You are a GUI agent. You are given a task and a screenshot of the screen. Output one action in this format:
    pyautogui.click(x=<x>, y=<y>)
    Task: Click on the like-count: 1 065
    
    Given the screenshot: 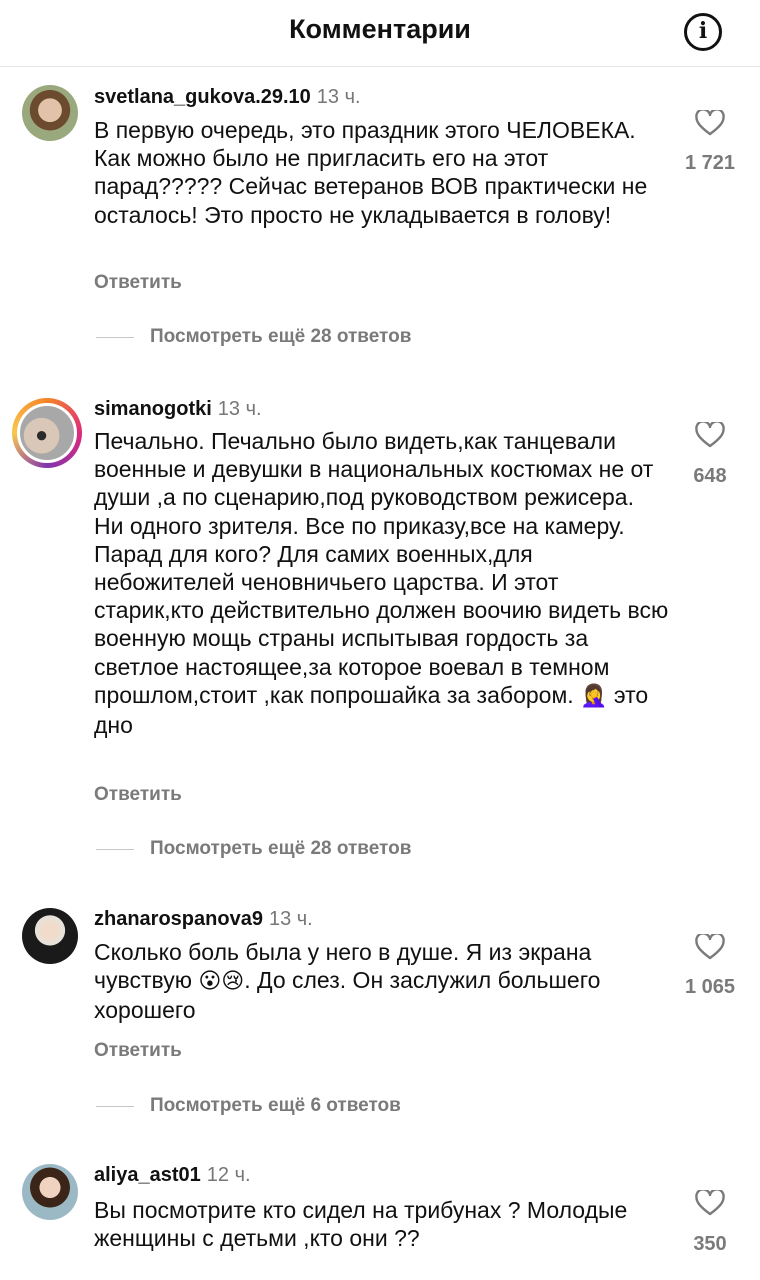 What is the action you would take?
    pyautogui.click(x=710, y=987)
    